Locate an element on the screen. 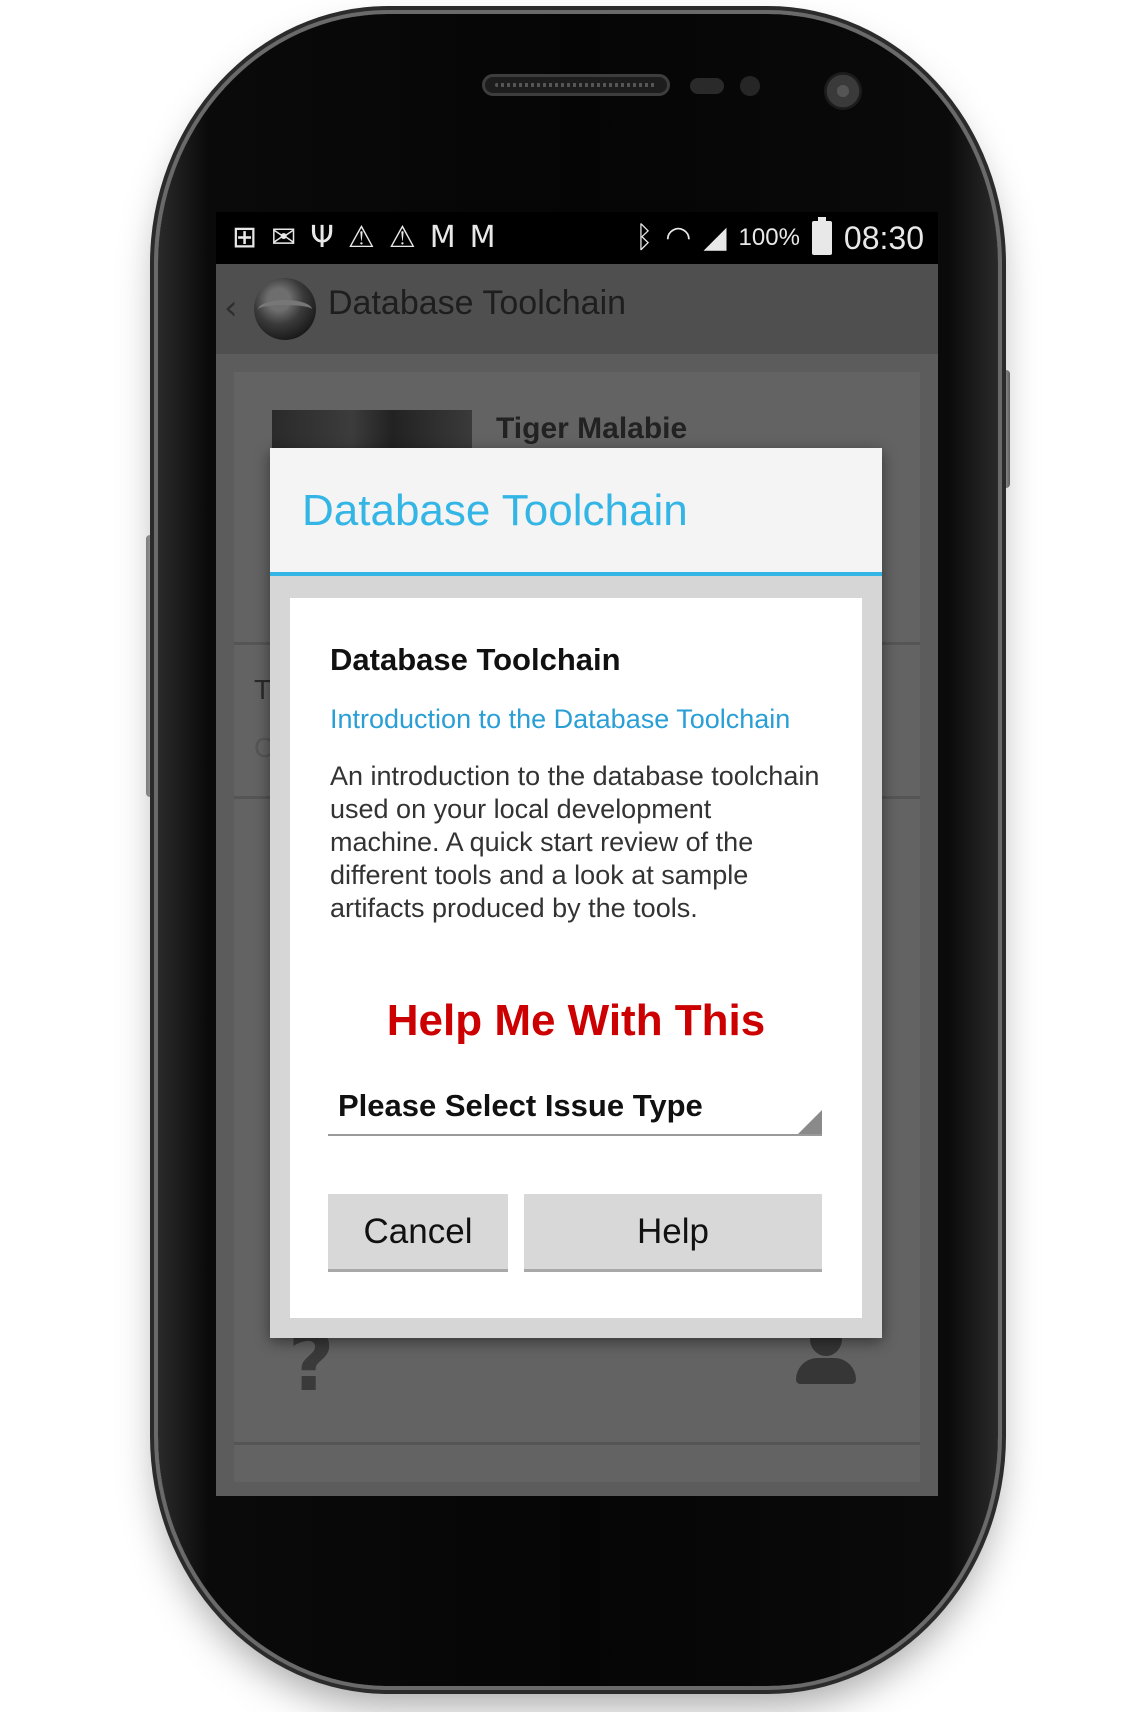  clock: 08:30 is located at coordinates (883, 237).